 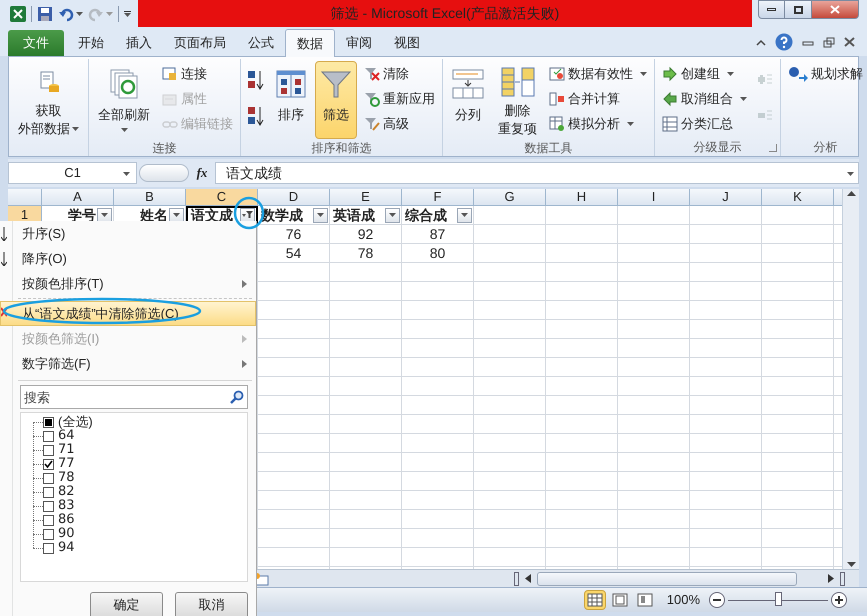 What do you see at coordinates (670, 74) in the screenshot?
I see `right-arrow-icon` at bounding box center [670, 74].